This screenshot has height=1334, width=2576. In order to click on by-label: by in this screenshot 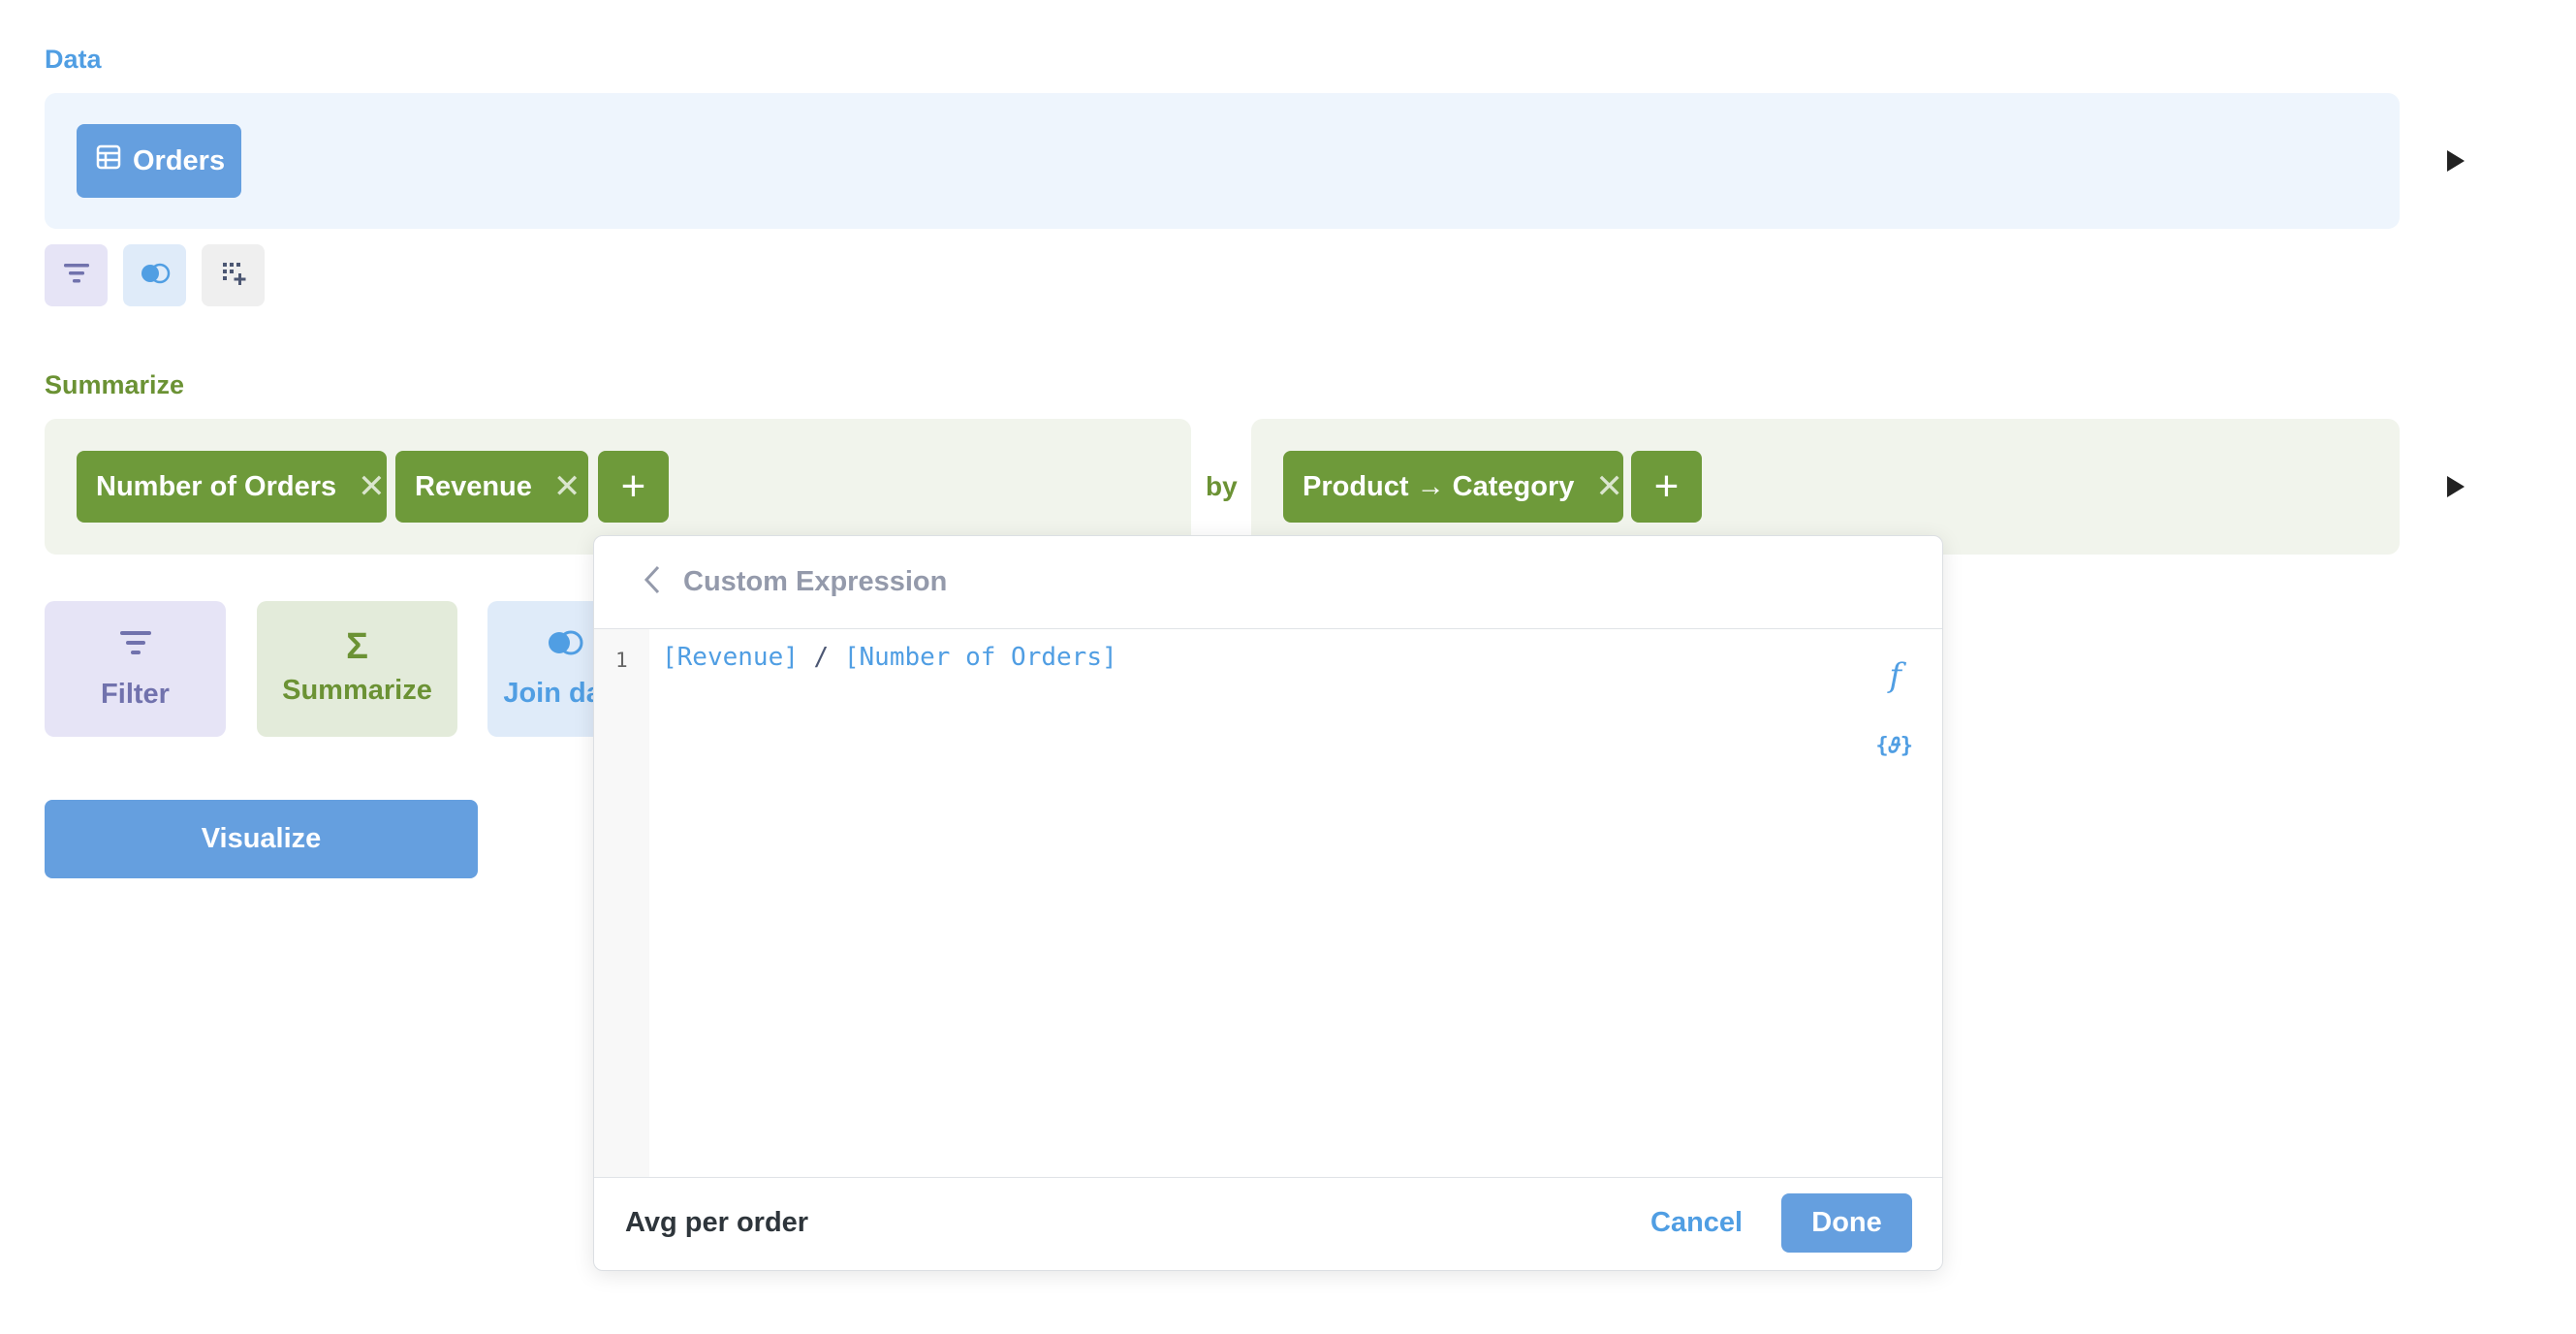, I will do `click(1222, 486)`.